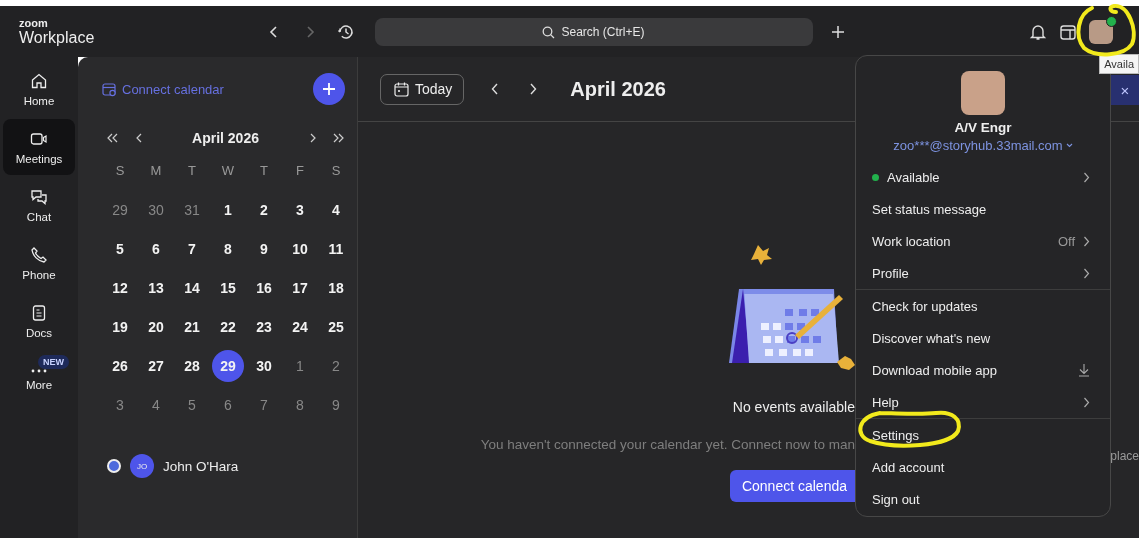 The height and width of the screenshot is (538, 1139). Describe the element at coordinates (139, 138) in the screenshot. I see `chevron-left-icon` at that location.